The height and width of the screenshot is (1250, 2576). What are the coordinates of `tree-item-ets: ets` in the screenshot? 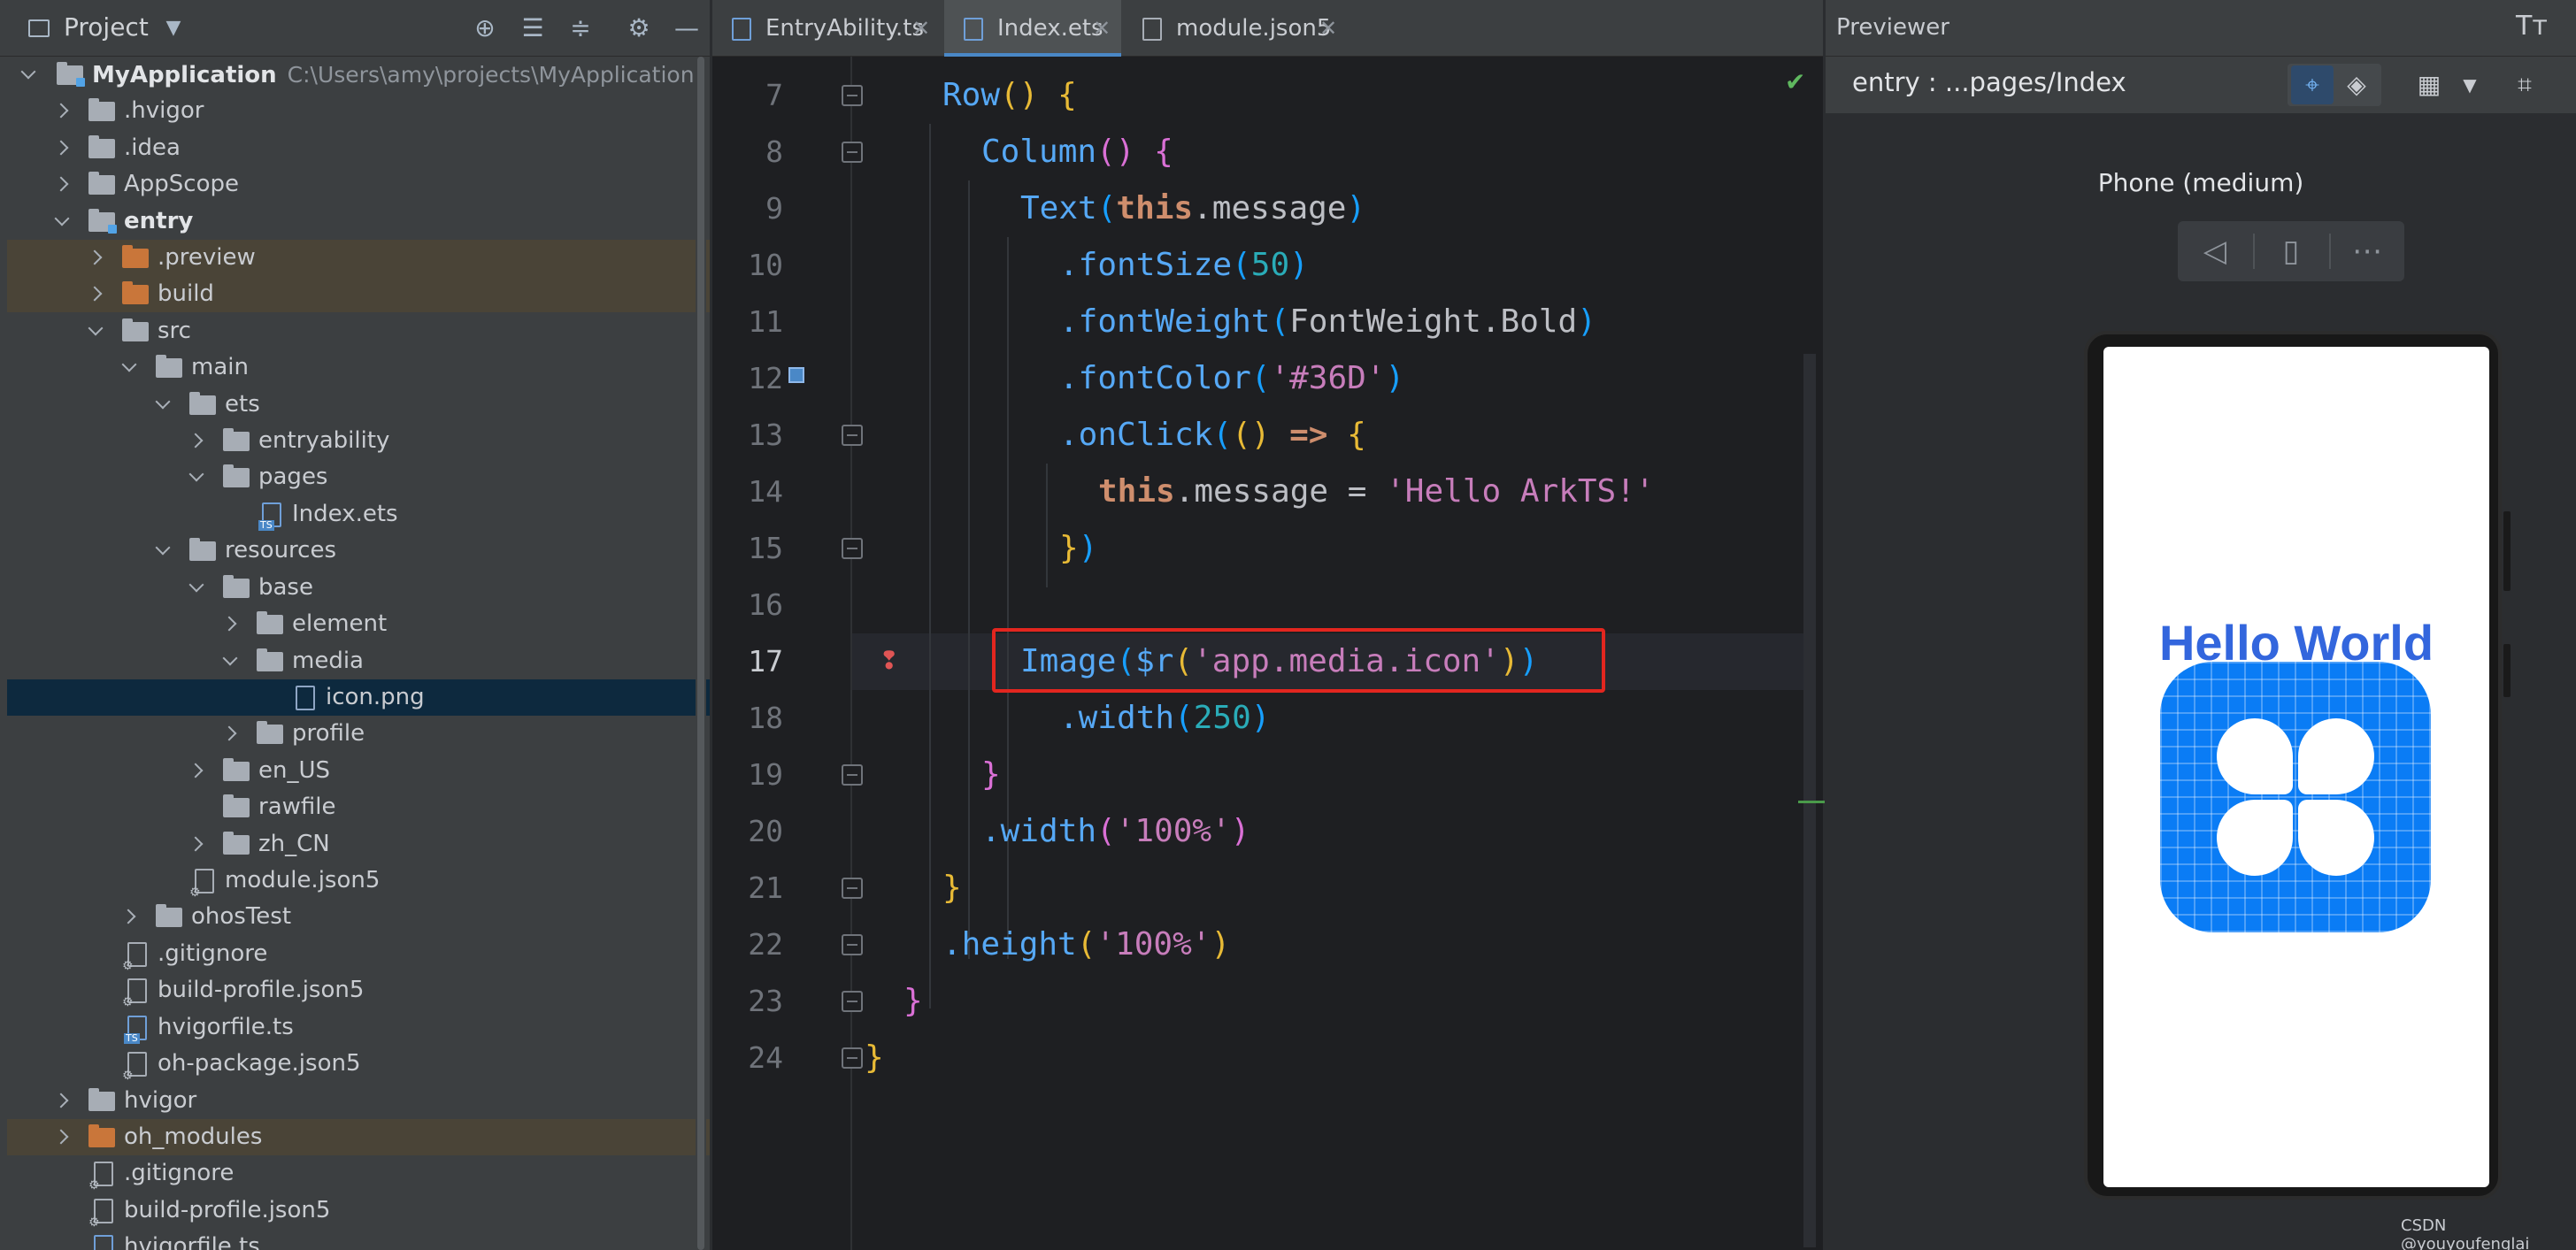 It's located at (358, 405).